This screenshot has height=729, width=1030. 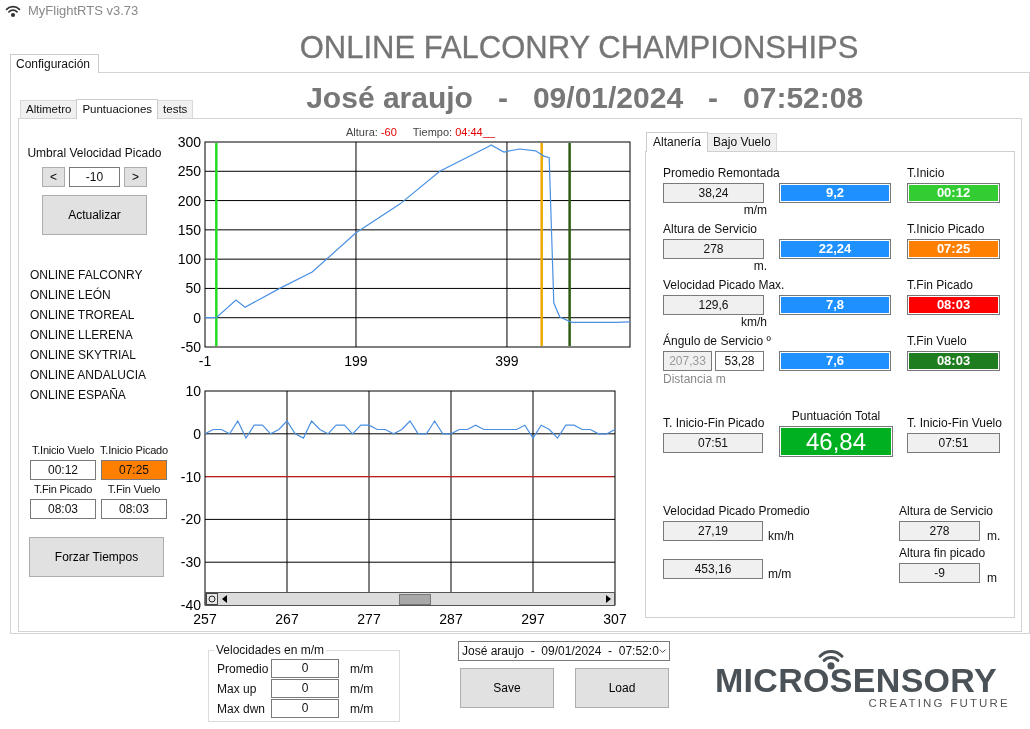 I want to click on decrement-button: <, so click(x=53, y=177).